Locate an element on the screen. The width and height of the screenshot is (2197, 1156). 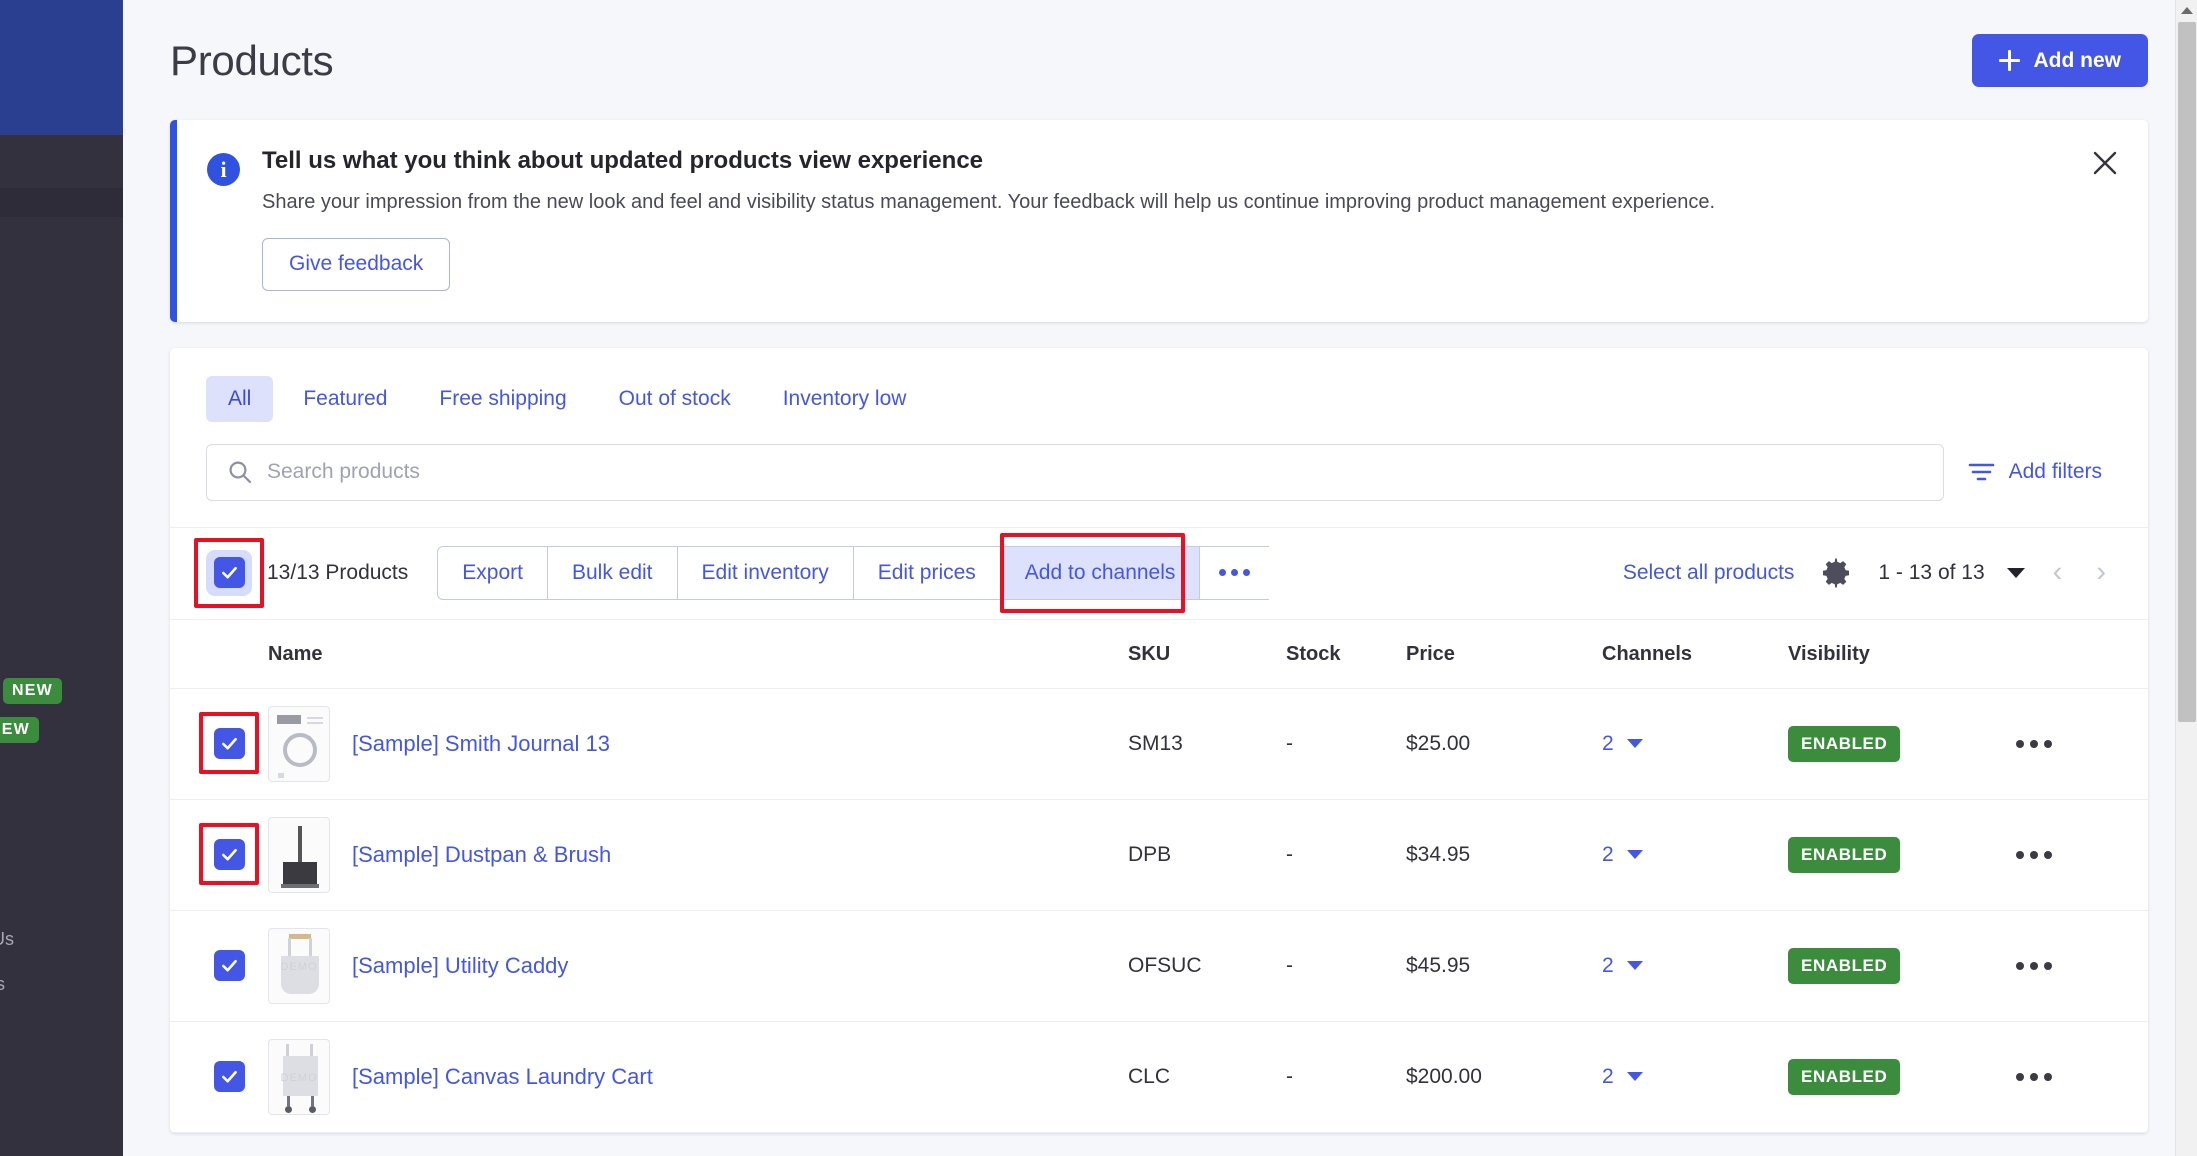
prev-page-button: ‹ is located at coordinates (2058, 572).